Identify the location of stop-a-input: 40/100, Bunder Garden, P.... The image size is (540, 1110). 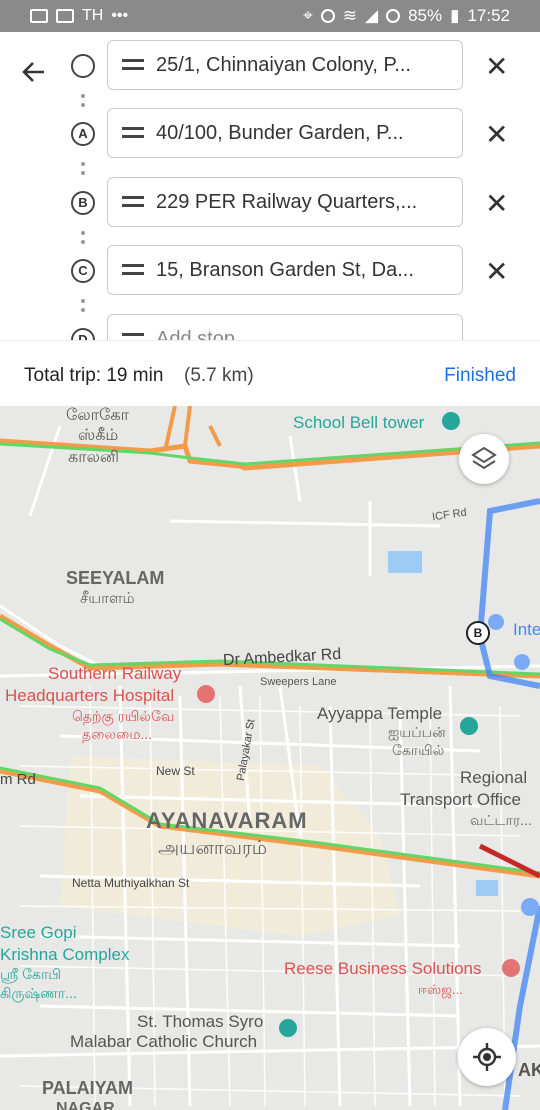
(285, 133).